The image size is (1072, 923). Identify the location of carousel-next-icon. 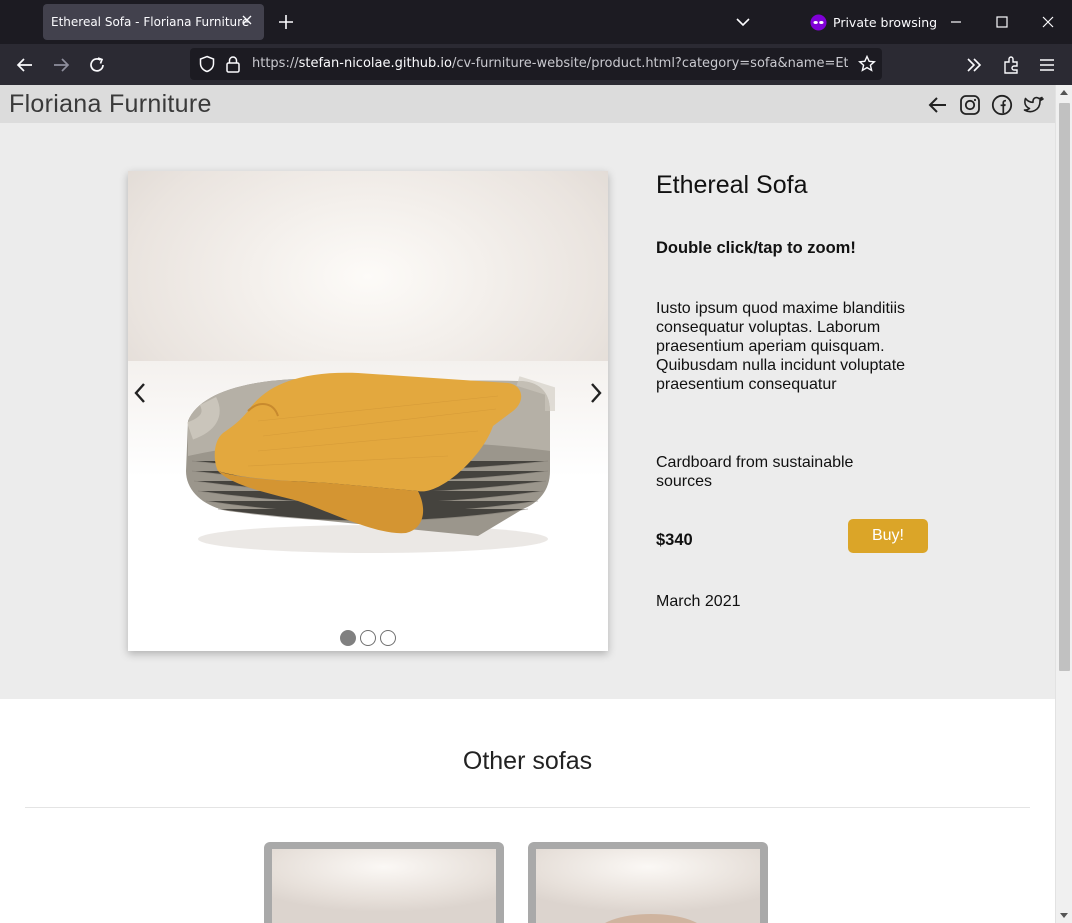
(596, 393).